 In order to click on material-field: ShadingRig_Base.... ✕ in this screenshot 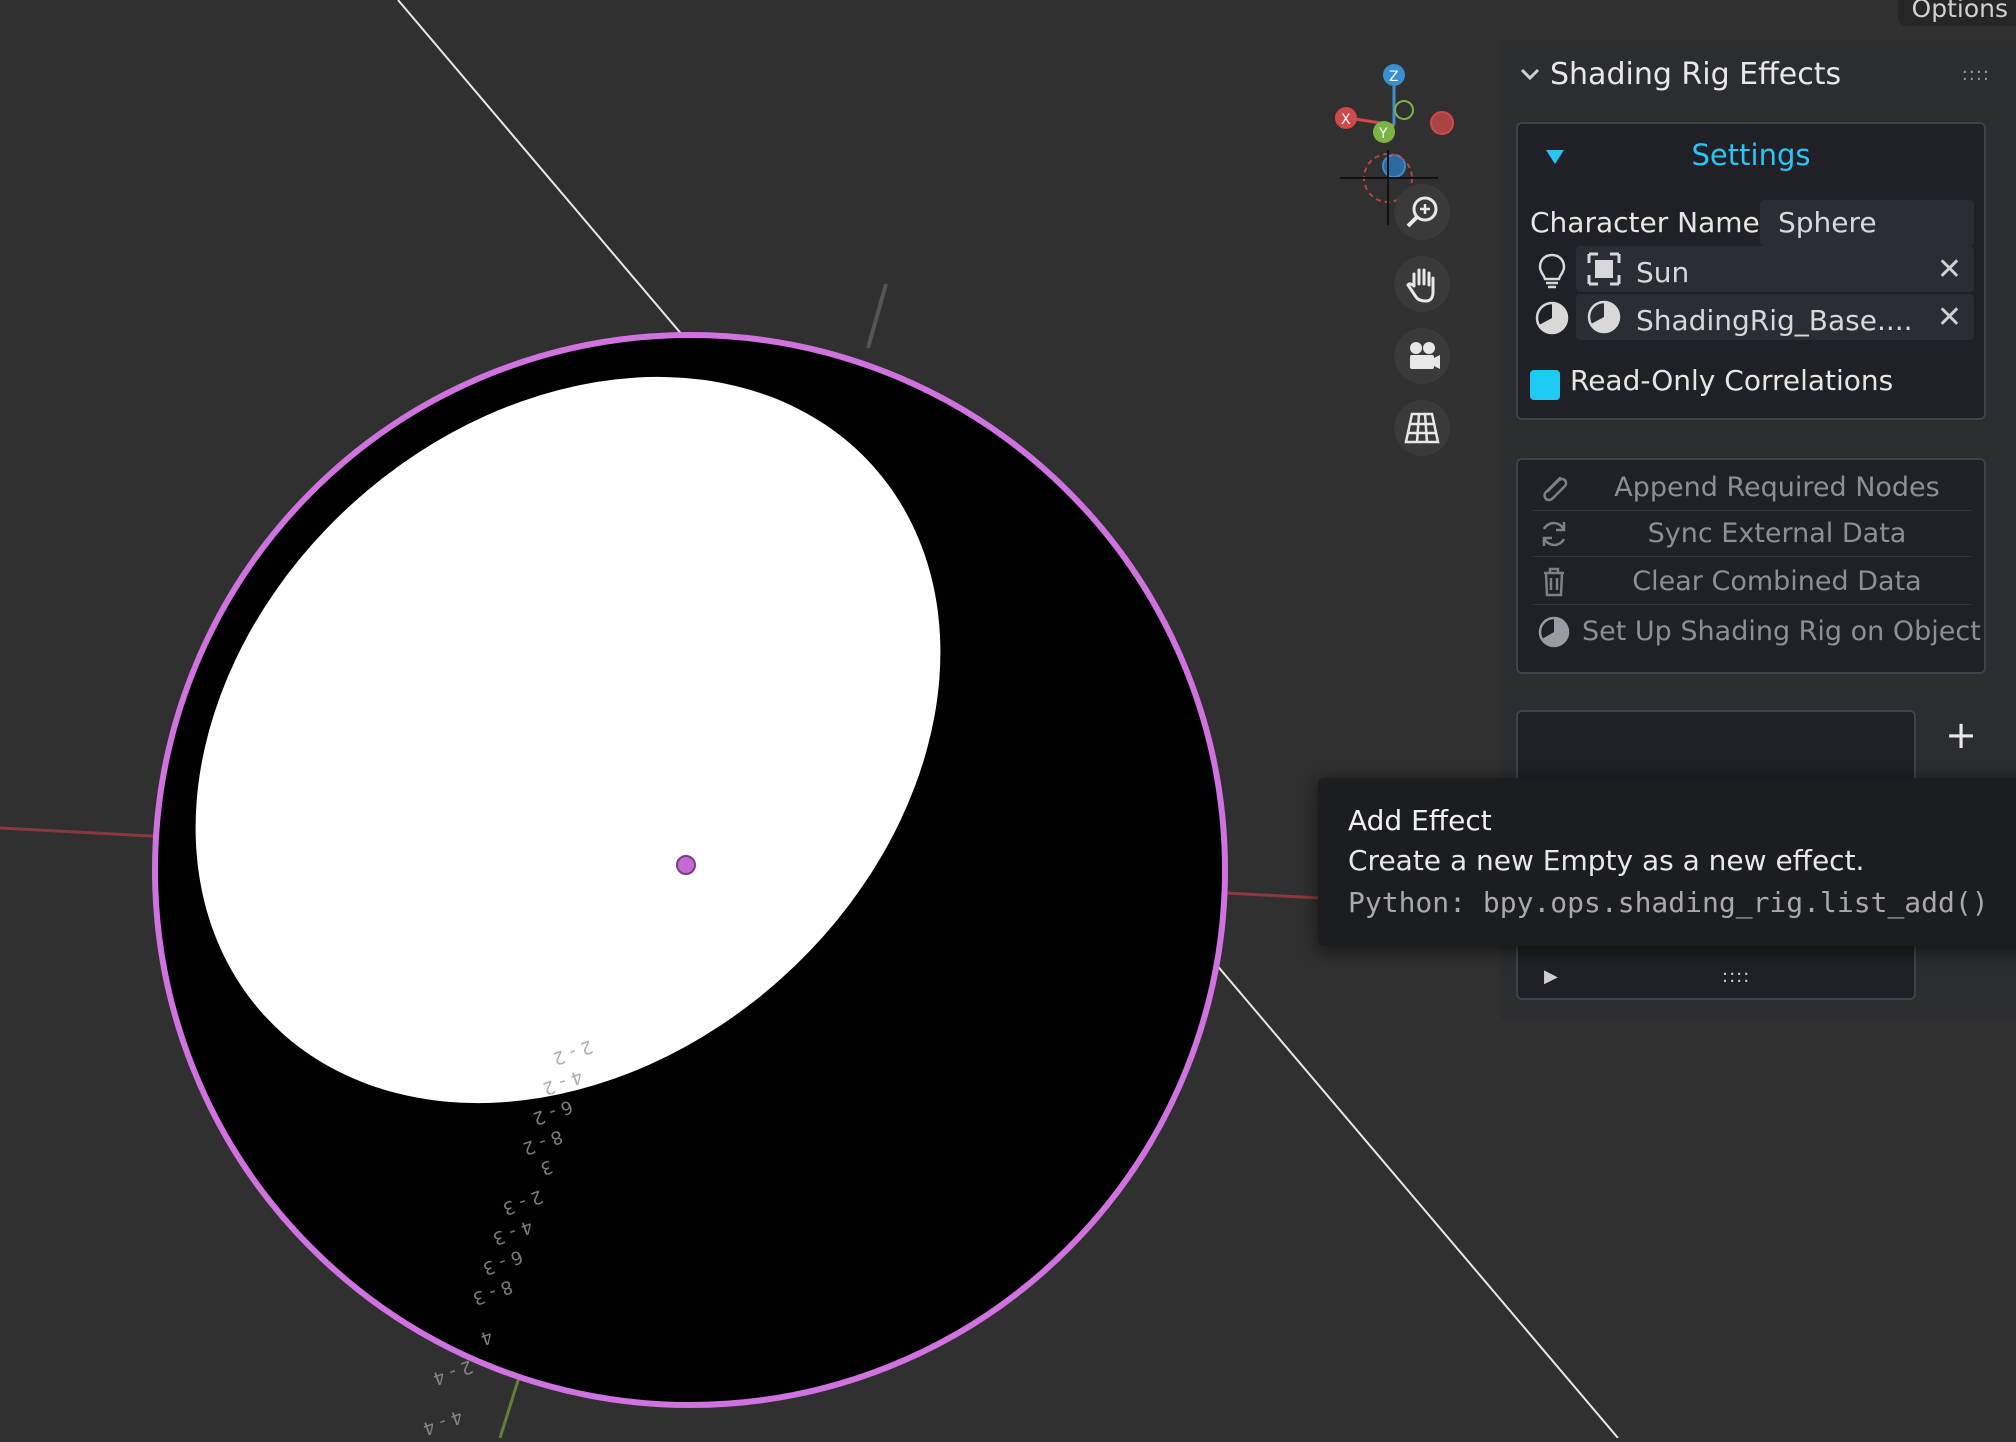, I will do `click(1775, 317)`.